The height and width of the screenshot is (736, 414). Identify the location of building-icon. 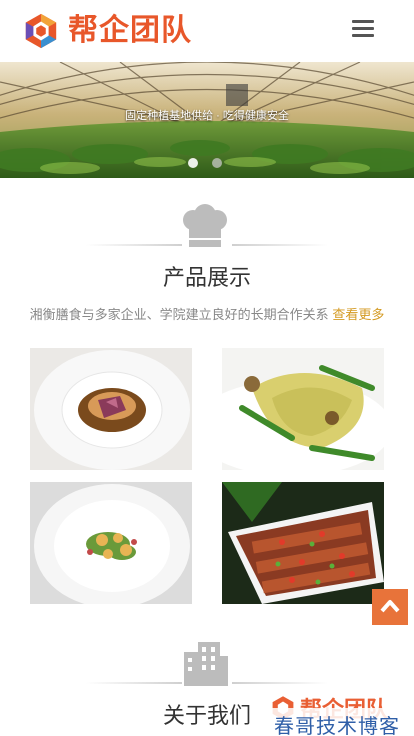
(206, 664).